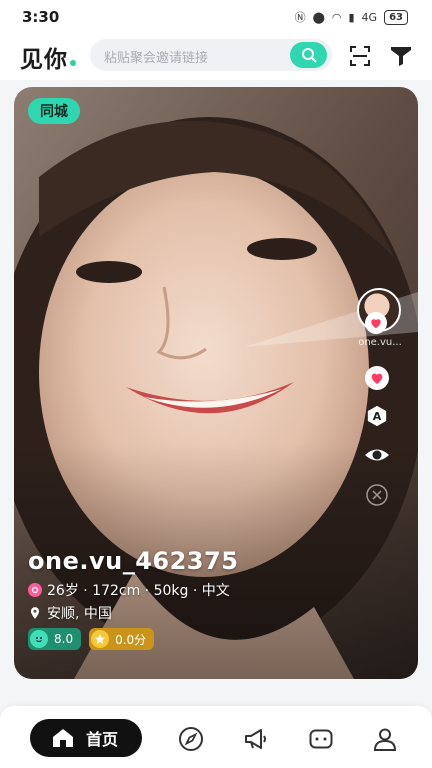 The image size is (432, 768). I want to click on gender-icon, so click(35, 590).